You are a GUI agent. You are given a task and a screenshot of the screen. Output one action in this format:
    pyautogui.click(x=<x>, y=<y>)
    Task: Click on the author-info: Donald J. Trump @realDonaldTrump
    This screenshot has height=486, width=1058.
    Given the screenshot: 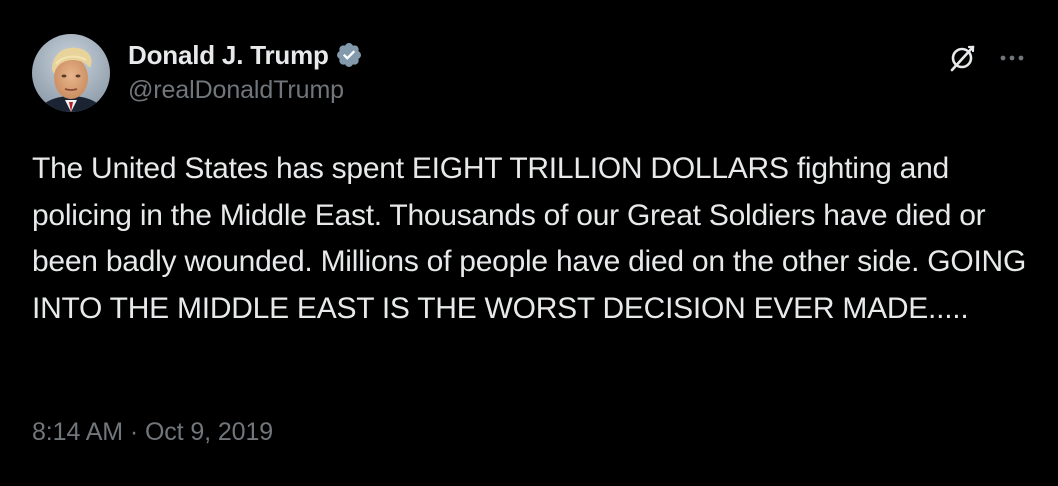 What is the action you would take?
    pyautogui.click(x=245, y=71)
    